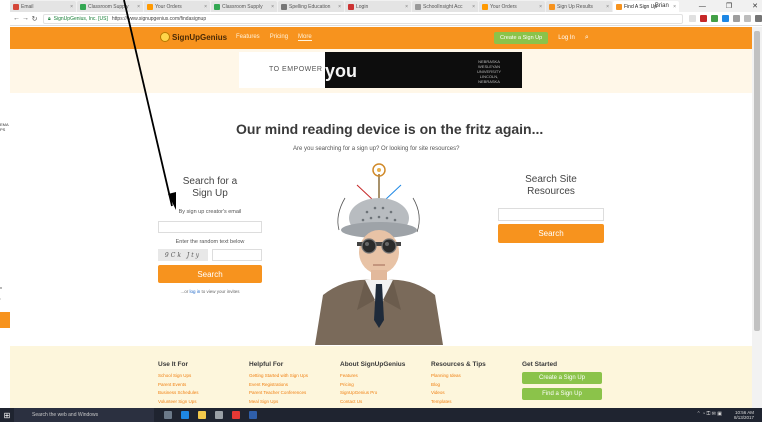  What do you see at coordinates (7, 415) in the screenshot?
I see `windows-start-icon: ⊞` at bounding box center [7, 415].